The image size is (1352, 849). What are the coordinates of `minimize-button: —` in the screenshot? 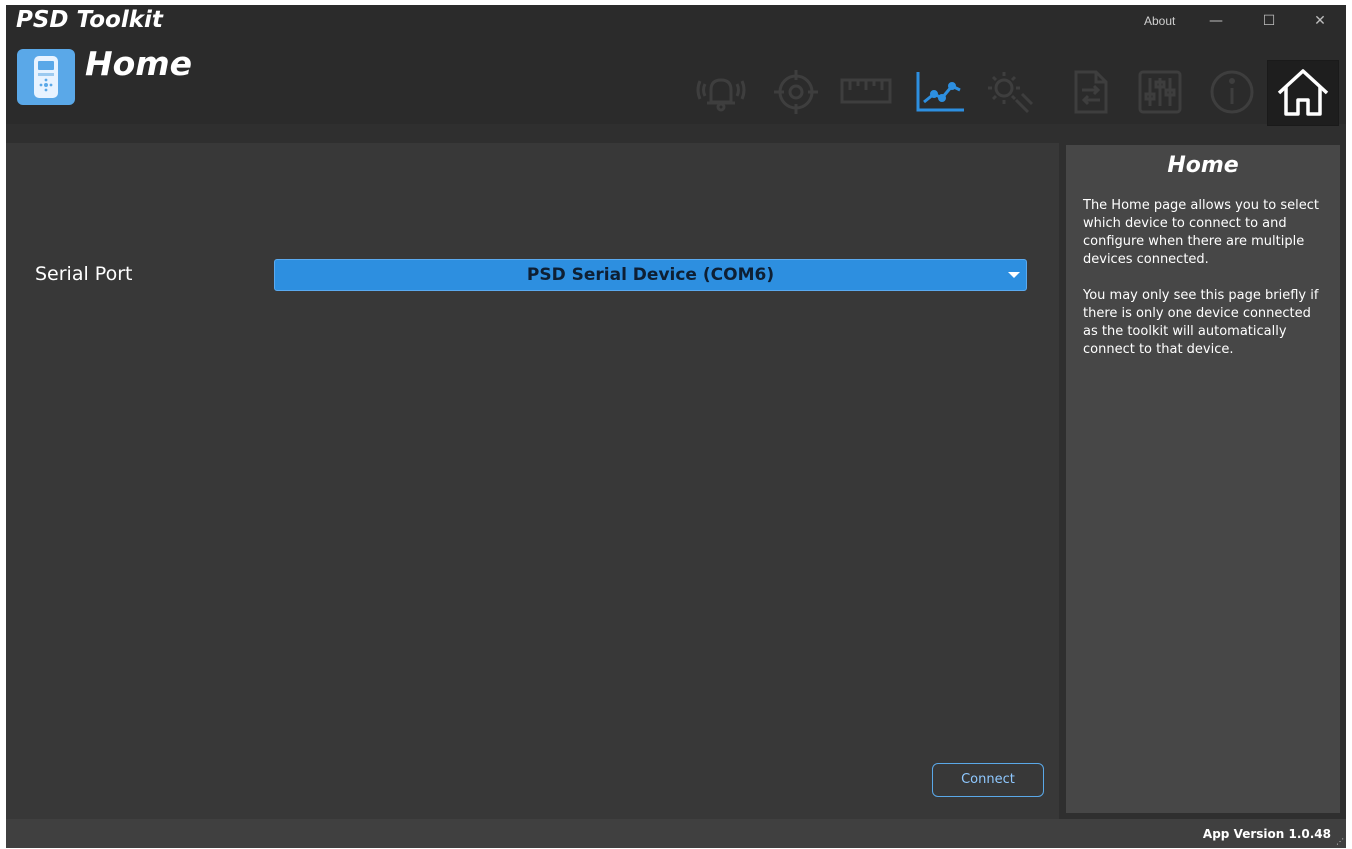 It's located at (1216, 21).